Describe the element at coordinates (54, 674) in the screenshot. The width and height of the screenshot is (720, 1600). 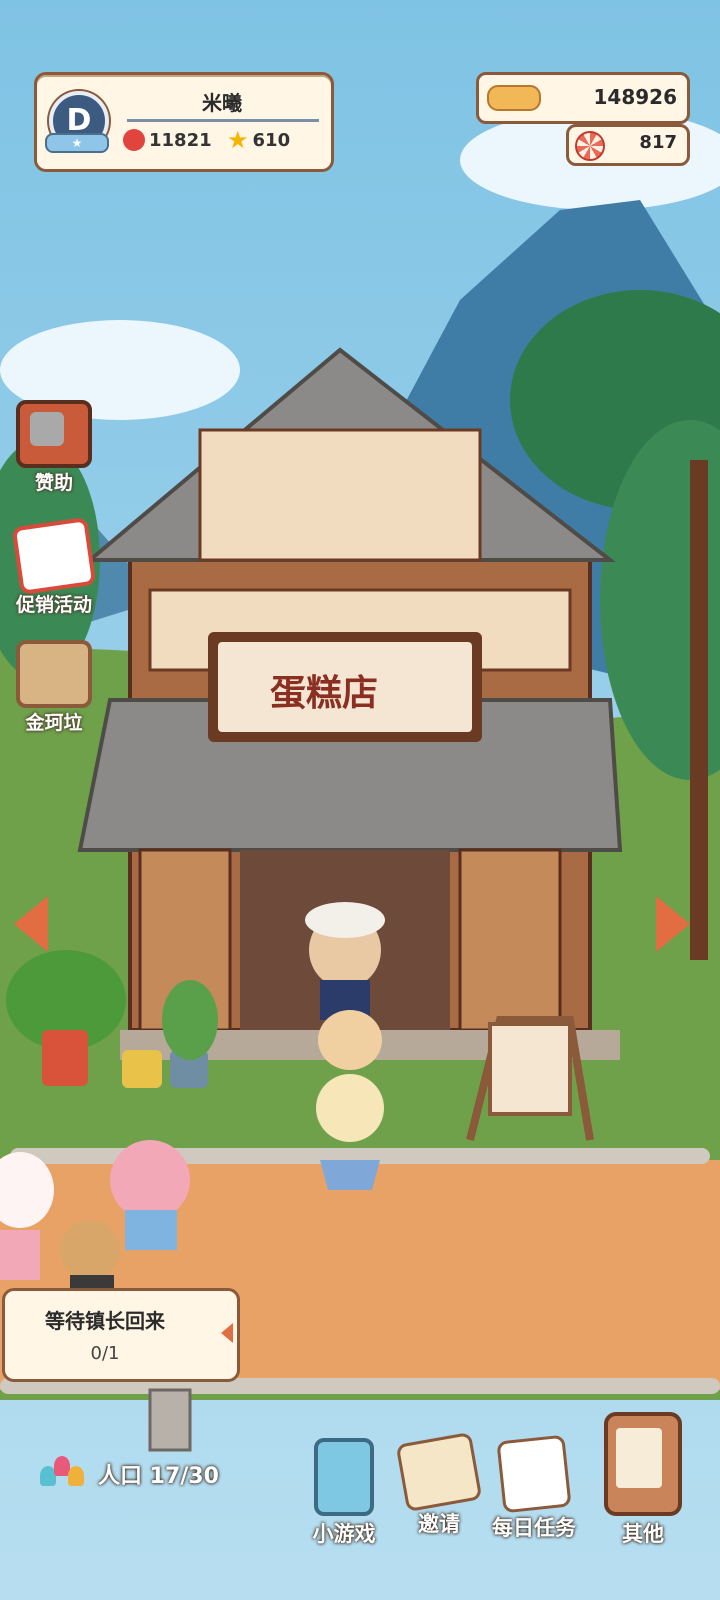
I see `bag-icon` at that location.